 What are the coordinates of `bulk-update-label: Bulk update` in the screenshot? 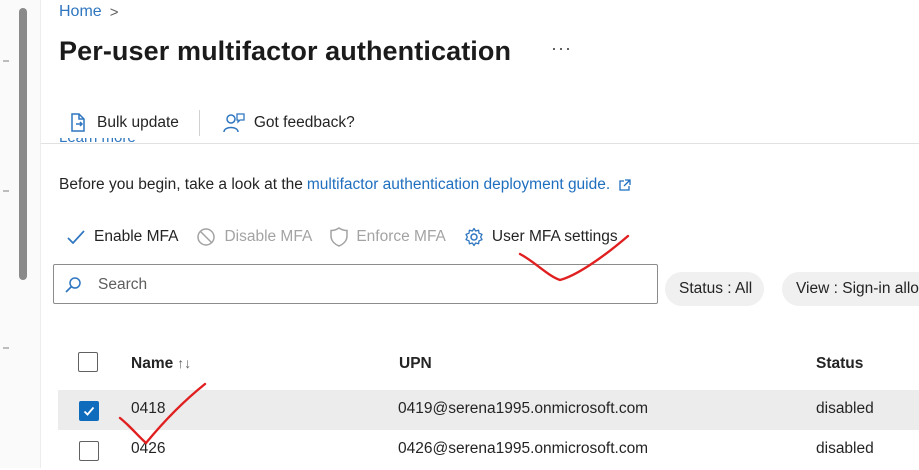 It's located at (138, 122).